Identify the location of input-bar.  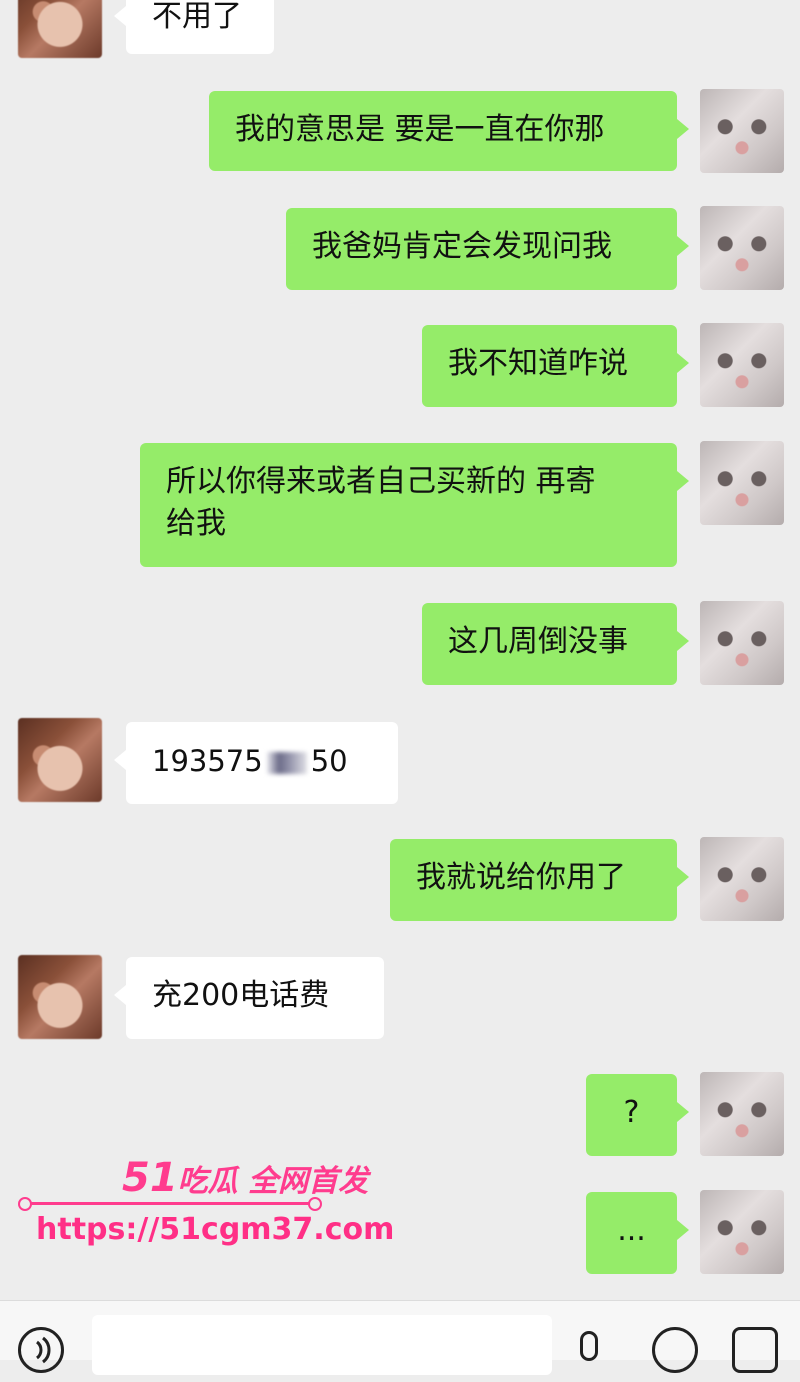
(400, 1337).